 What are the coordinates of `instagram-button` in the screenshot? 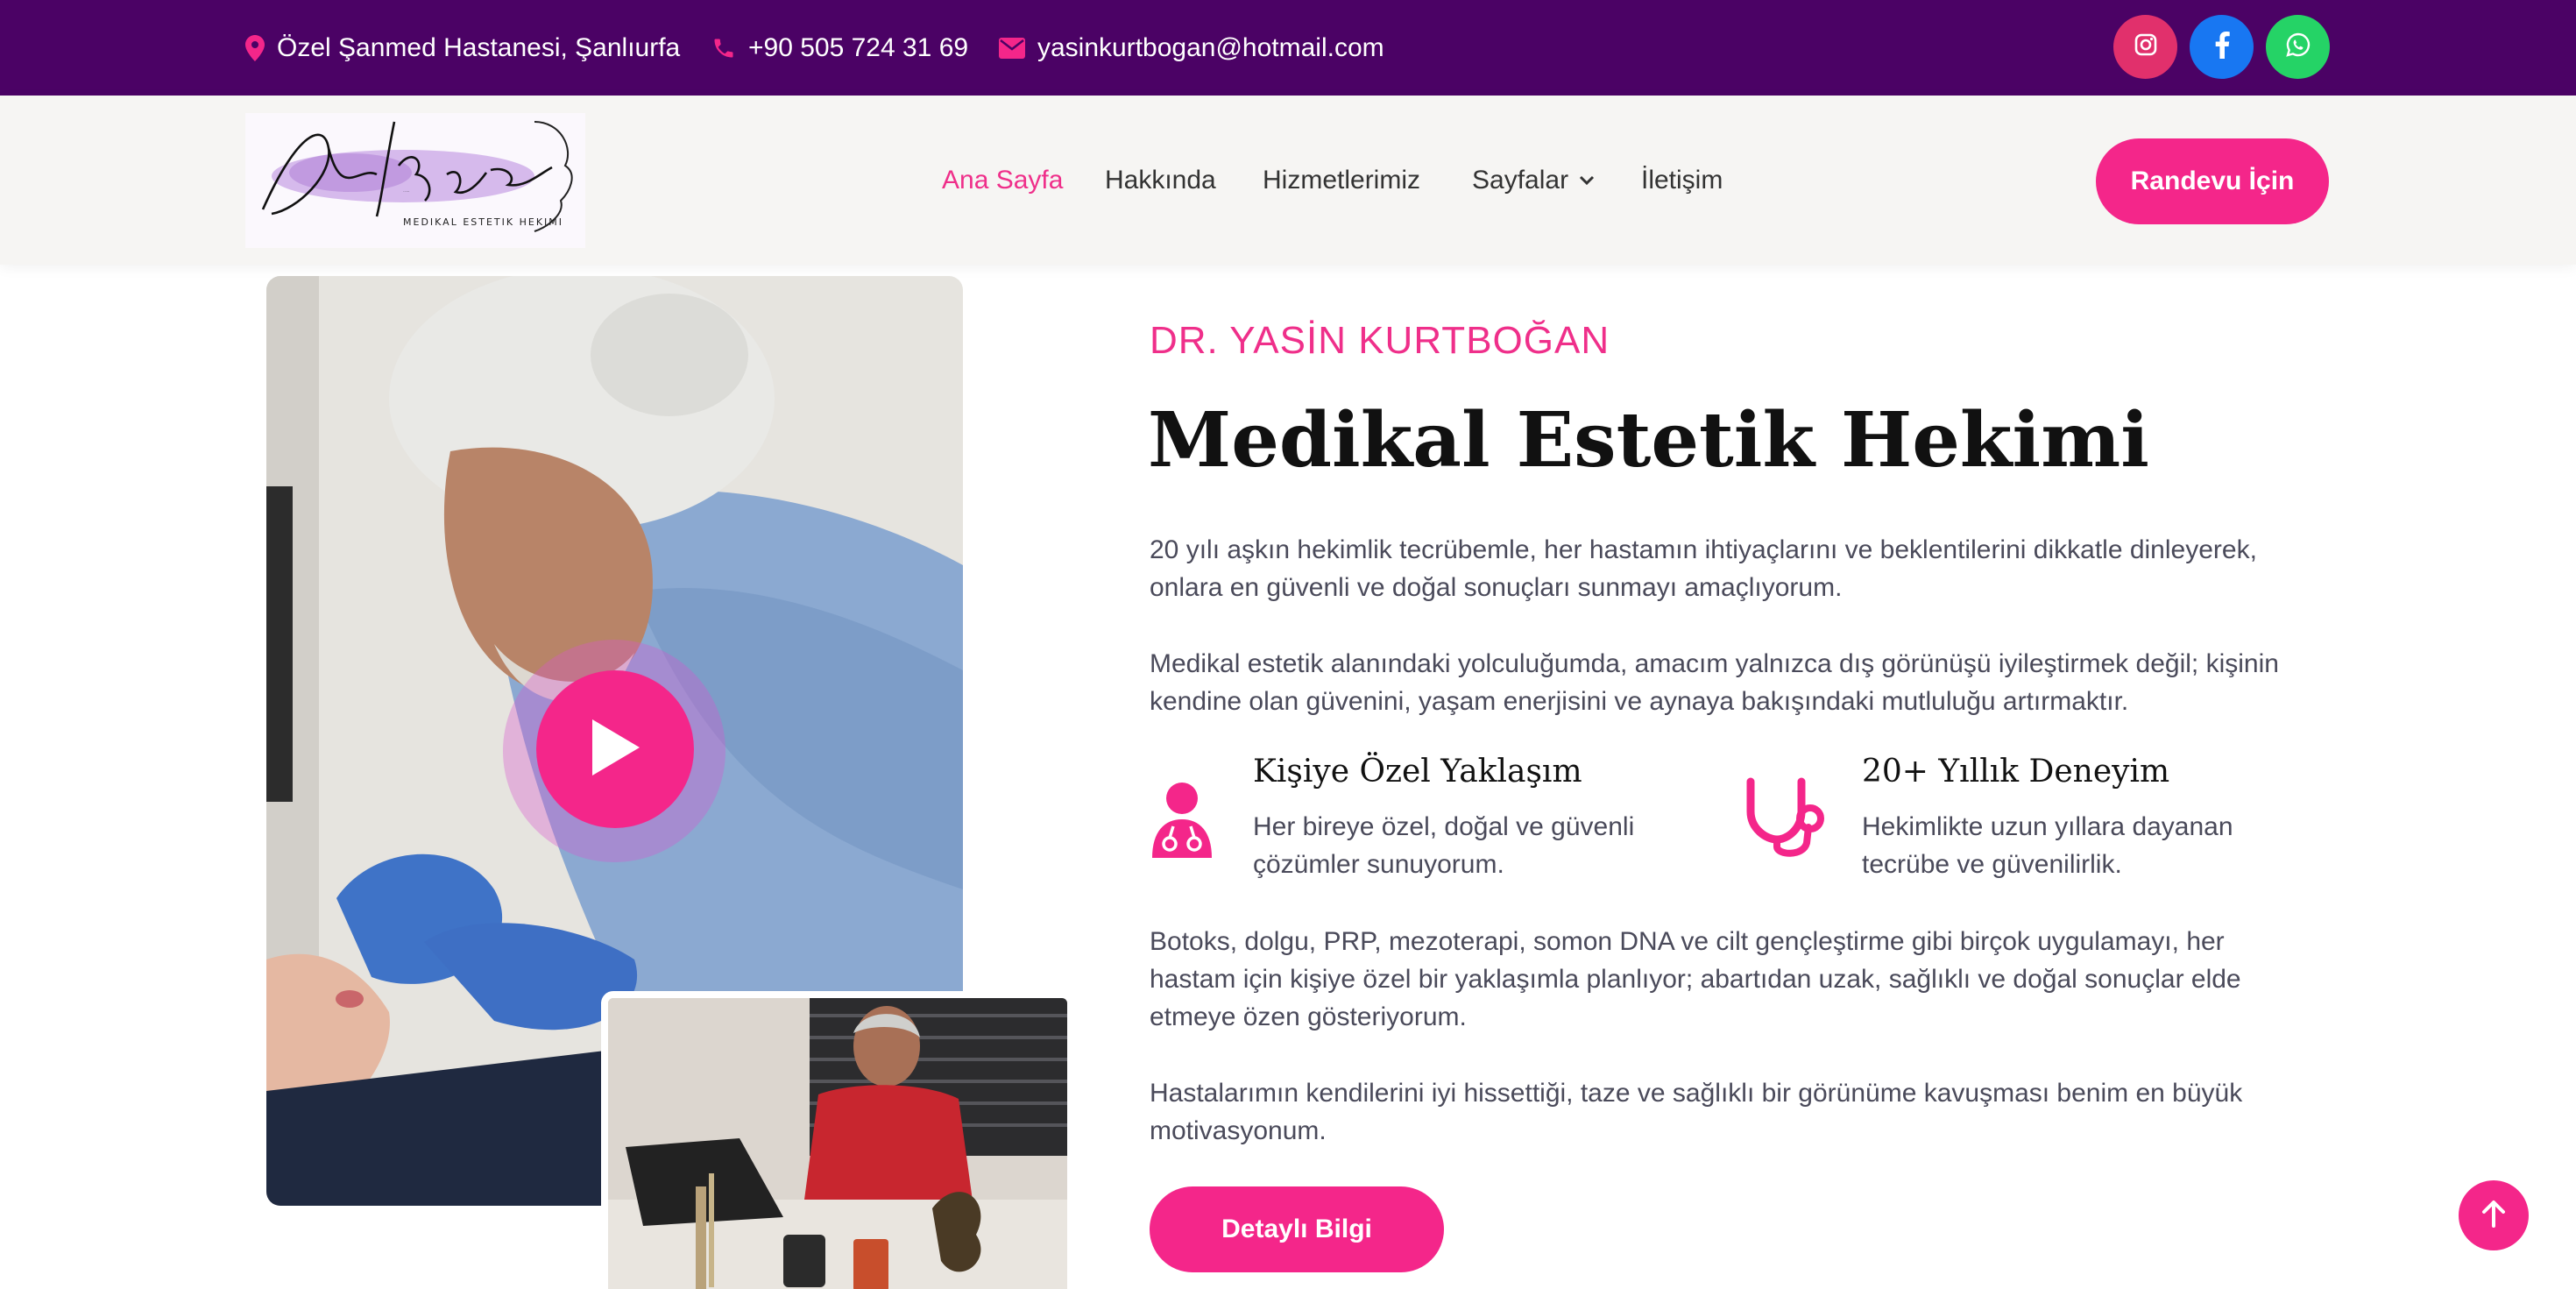 It's located at (2145, 47).